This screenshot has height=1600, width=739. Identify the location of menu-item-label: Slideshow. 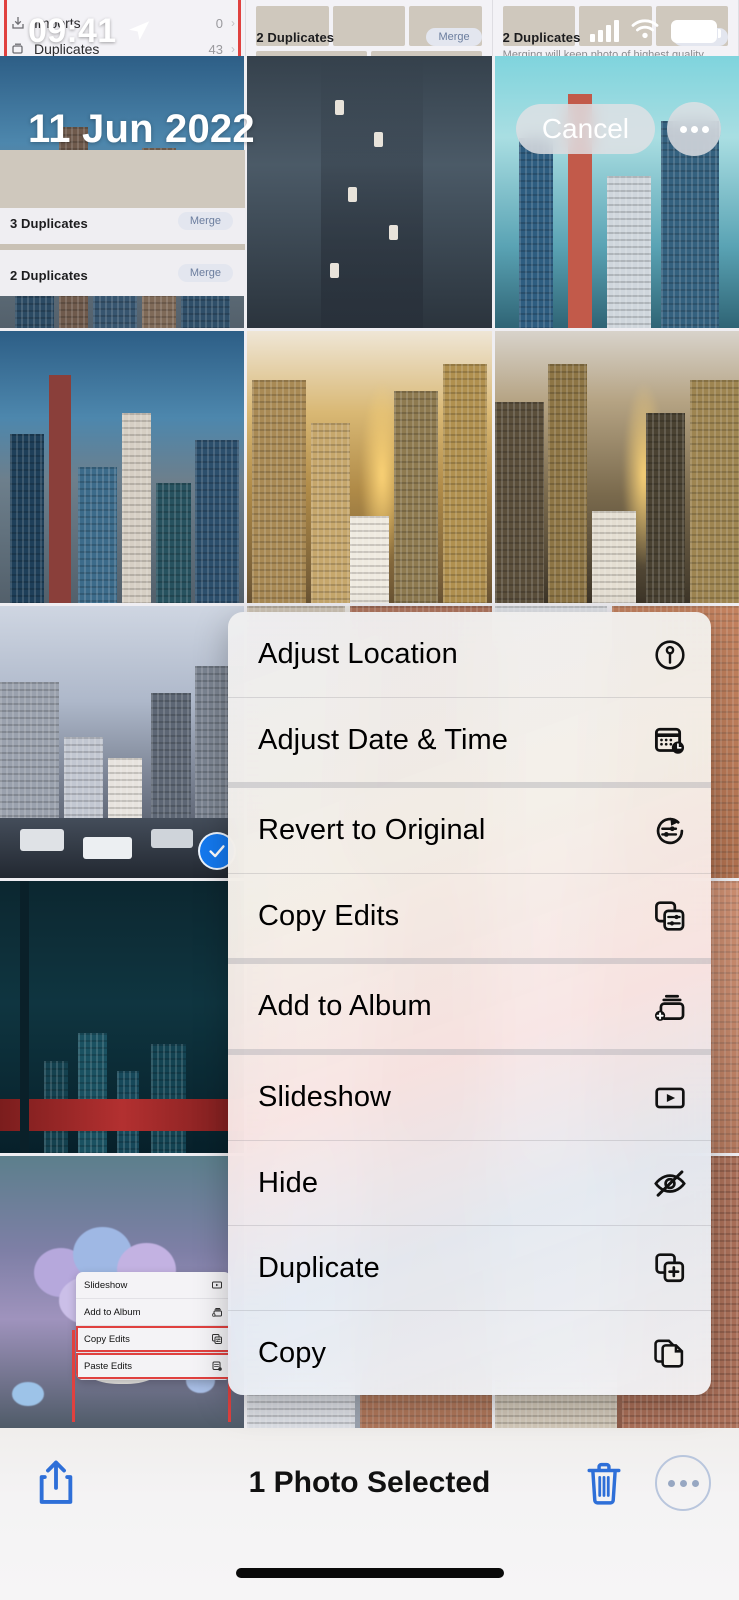
(325, 1097).